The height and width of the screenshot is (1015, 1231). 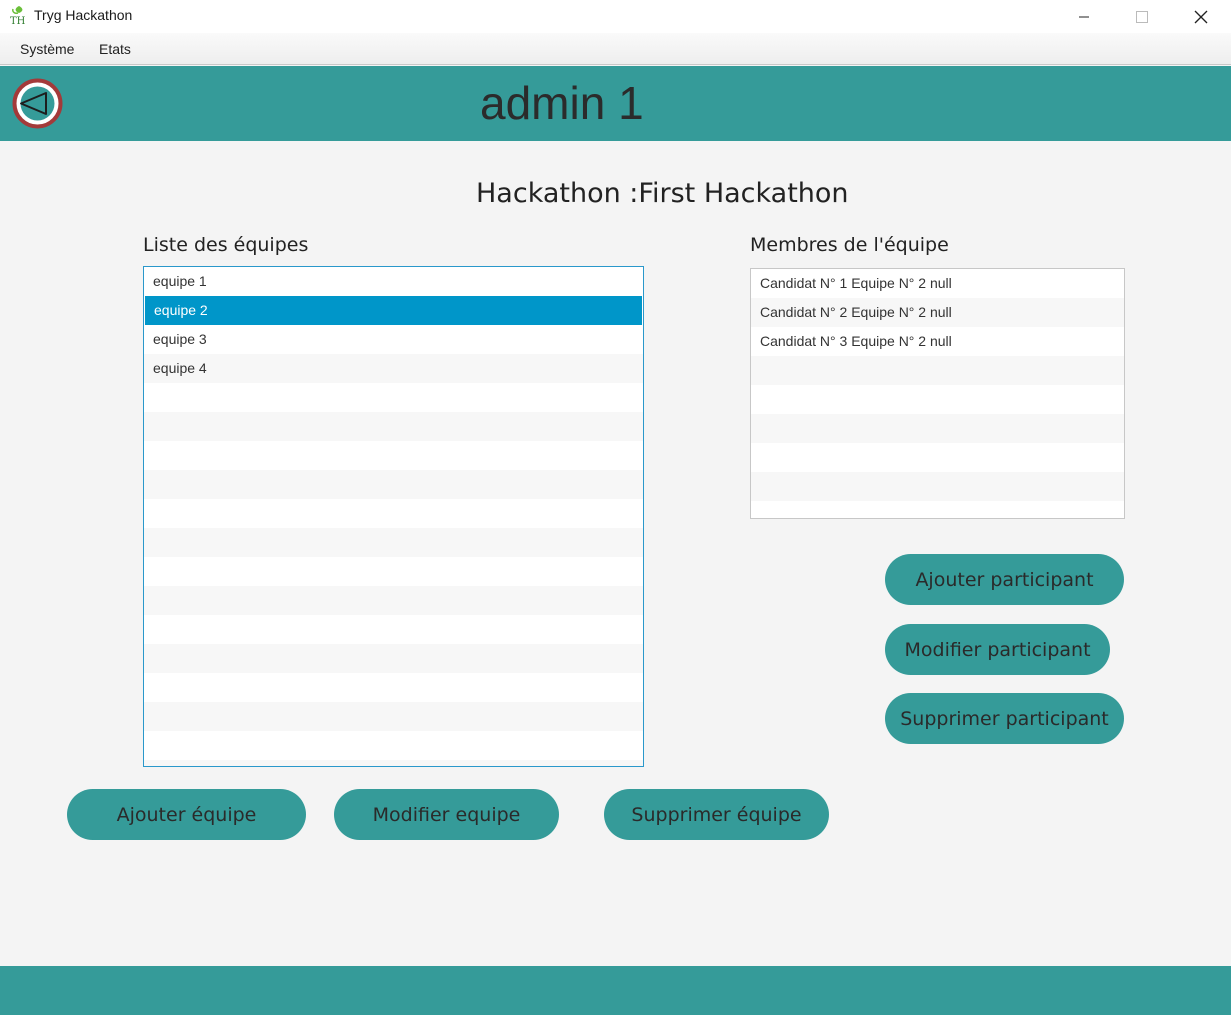 What do you see at coordinates (18, 20) in the screenshot?
I see `svg-text: TH` at bounding box center [18, 20].